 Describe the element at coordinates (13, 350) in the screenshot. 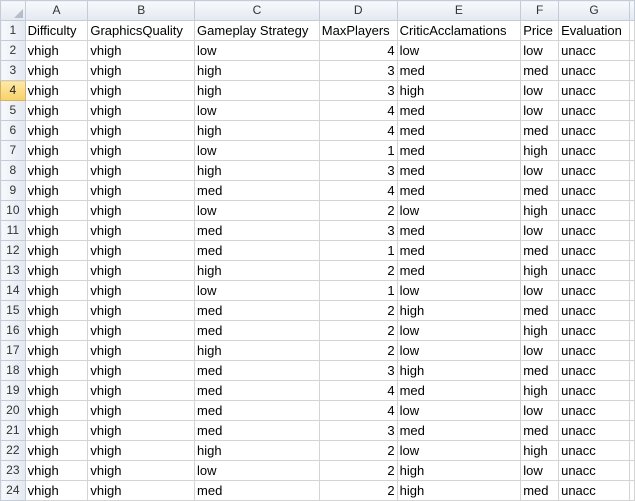

I see `row-header: 17` at that location.